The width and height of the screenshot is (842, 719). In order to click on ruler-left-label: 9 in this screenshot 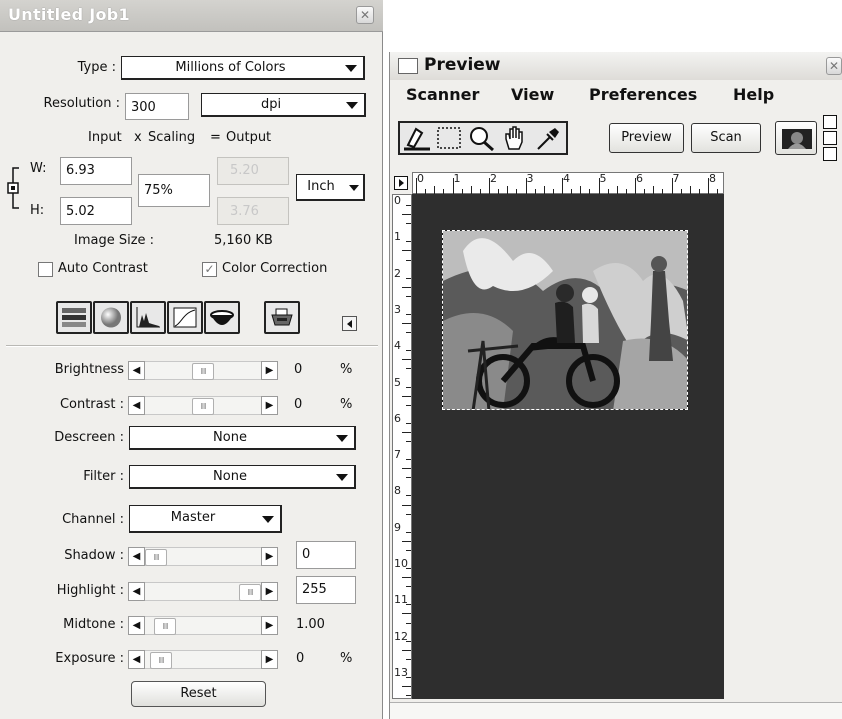, I will do `click(397, 527)`.